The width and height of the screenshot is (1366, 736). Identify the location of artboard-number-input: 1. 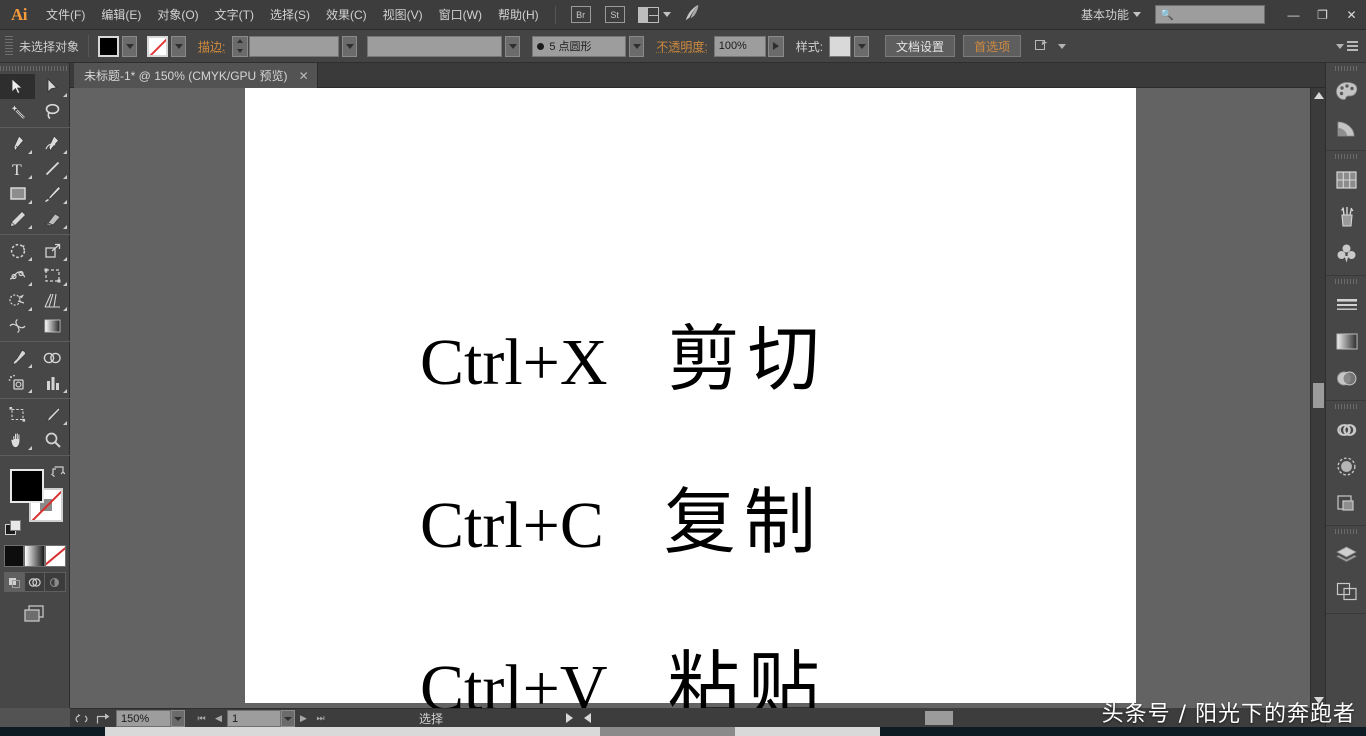
(254, 718).